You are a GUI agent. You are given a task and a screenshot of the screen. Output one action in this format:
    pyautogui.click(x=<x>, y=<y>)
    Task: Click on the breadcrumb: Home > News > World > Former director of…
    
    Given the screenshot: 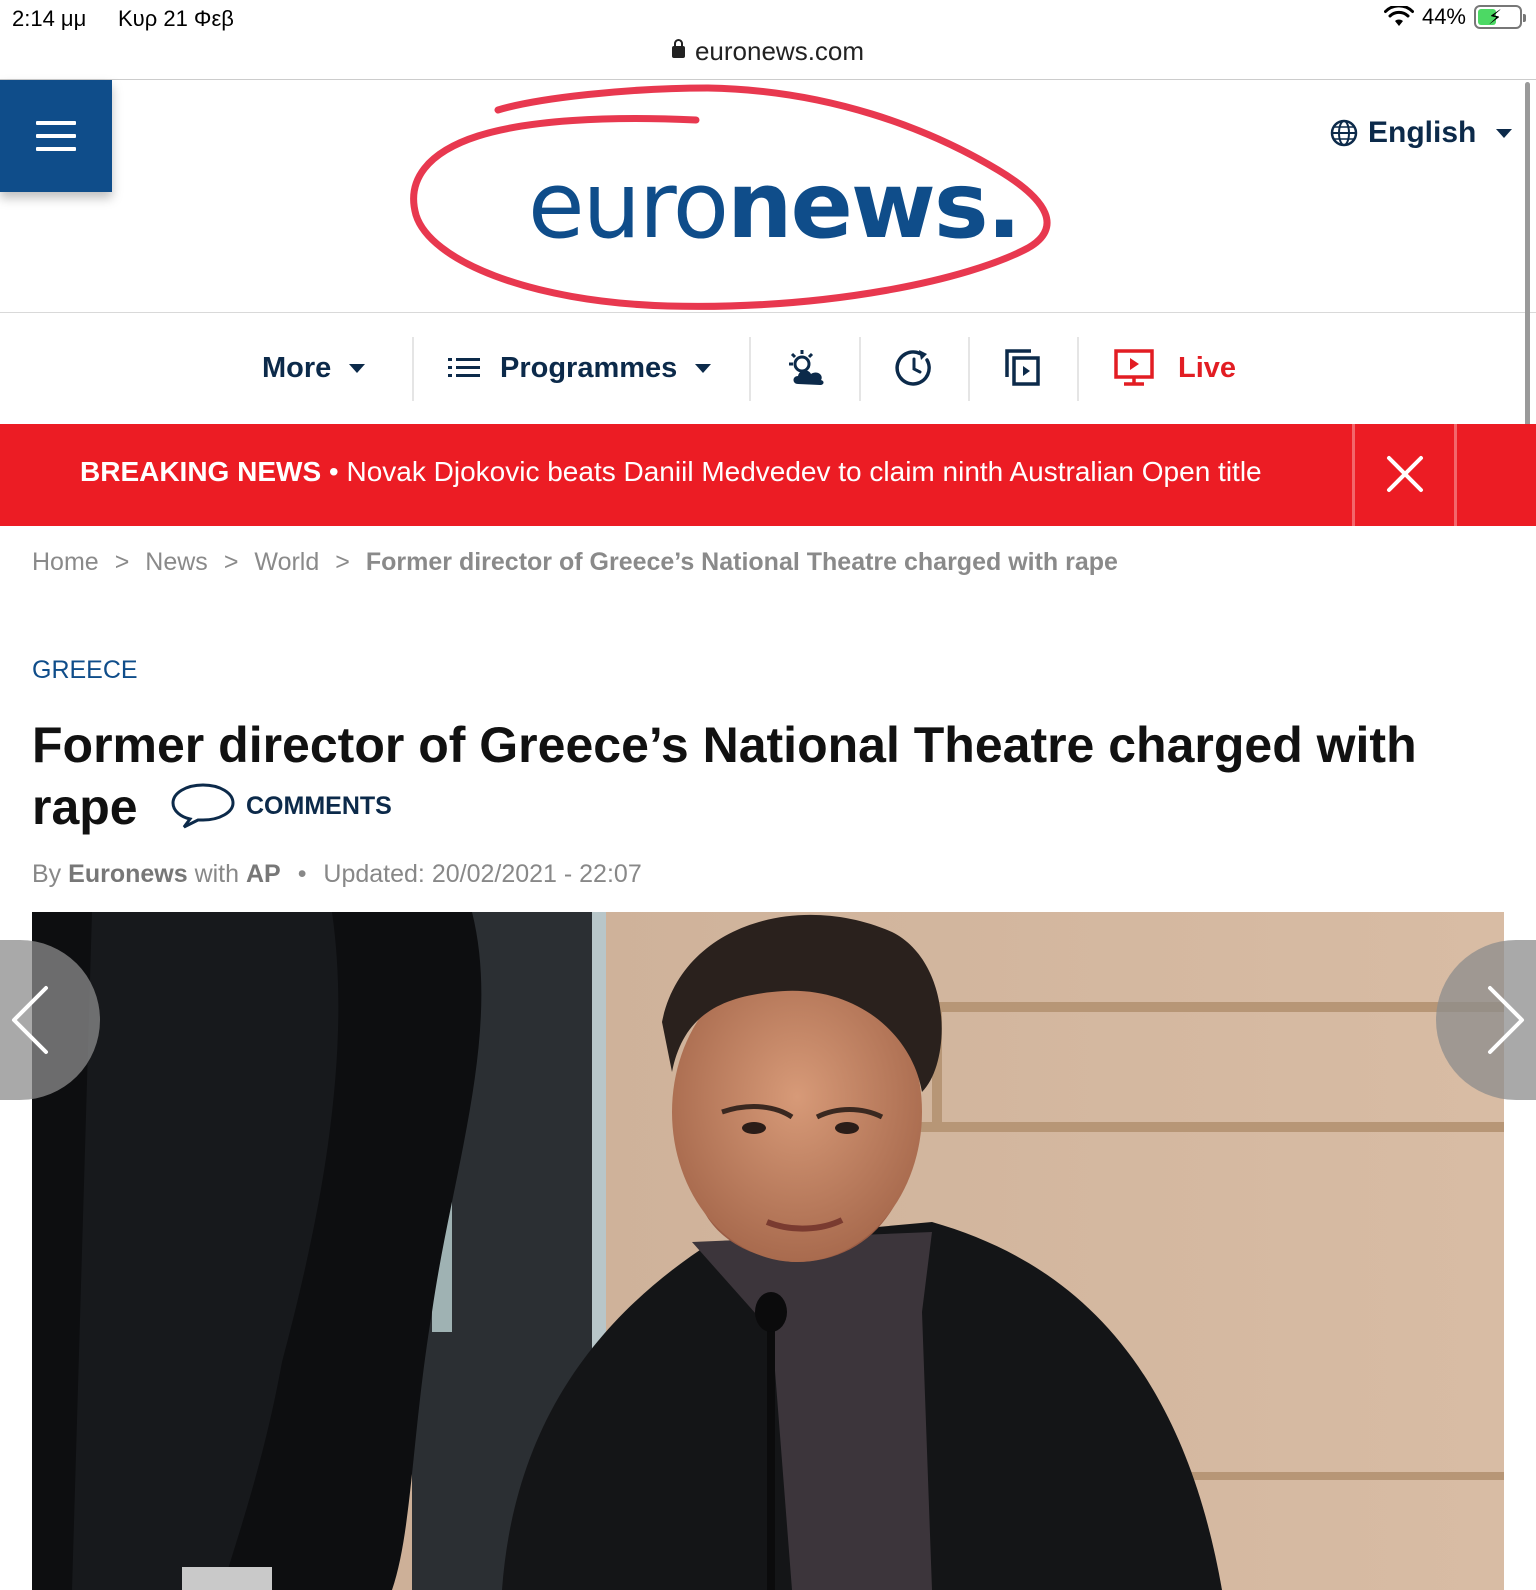 What is the action you would take?
    pyautogui.click(x=575, y=562)
    